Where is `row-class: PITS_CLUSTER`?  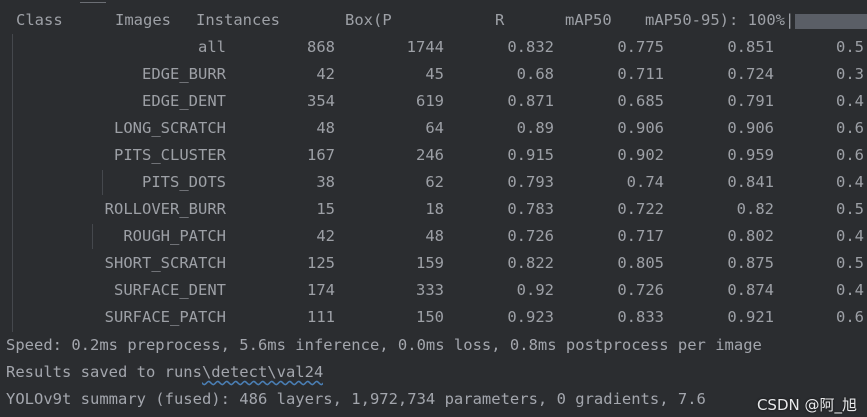 row-class: PITS_CLUSTER is located at coordinates (170, 155).